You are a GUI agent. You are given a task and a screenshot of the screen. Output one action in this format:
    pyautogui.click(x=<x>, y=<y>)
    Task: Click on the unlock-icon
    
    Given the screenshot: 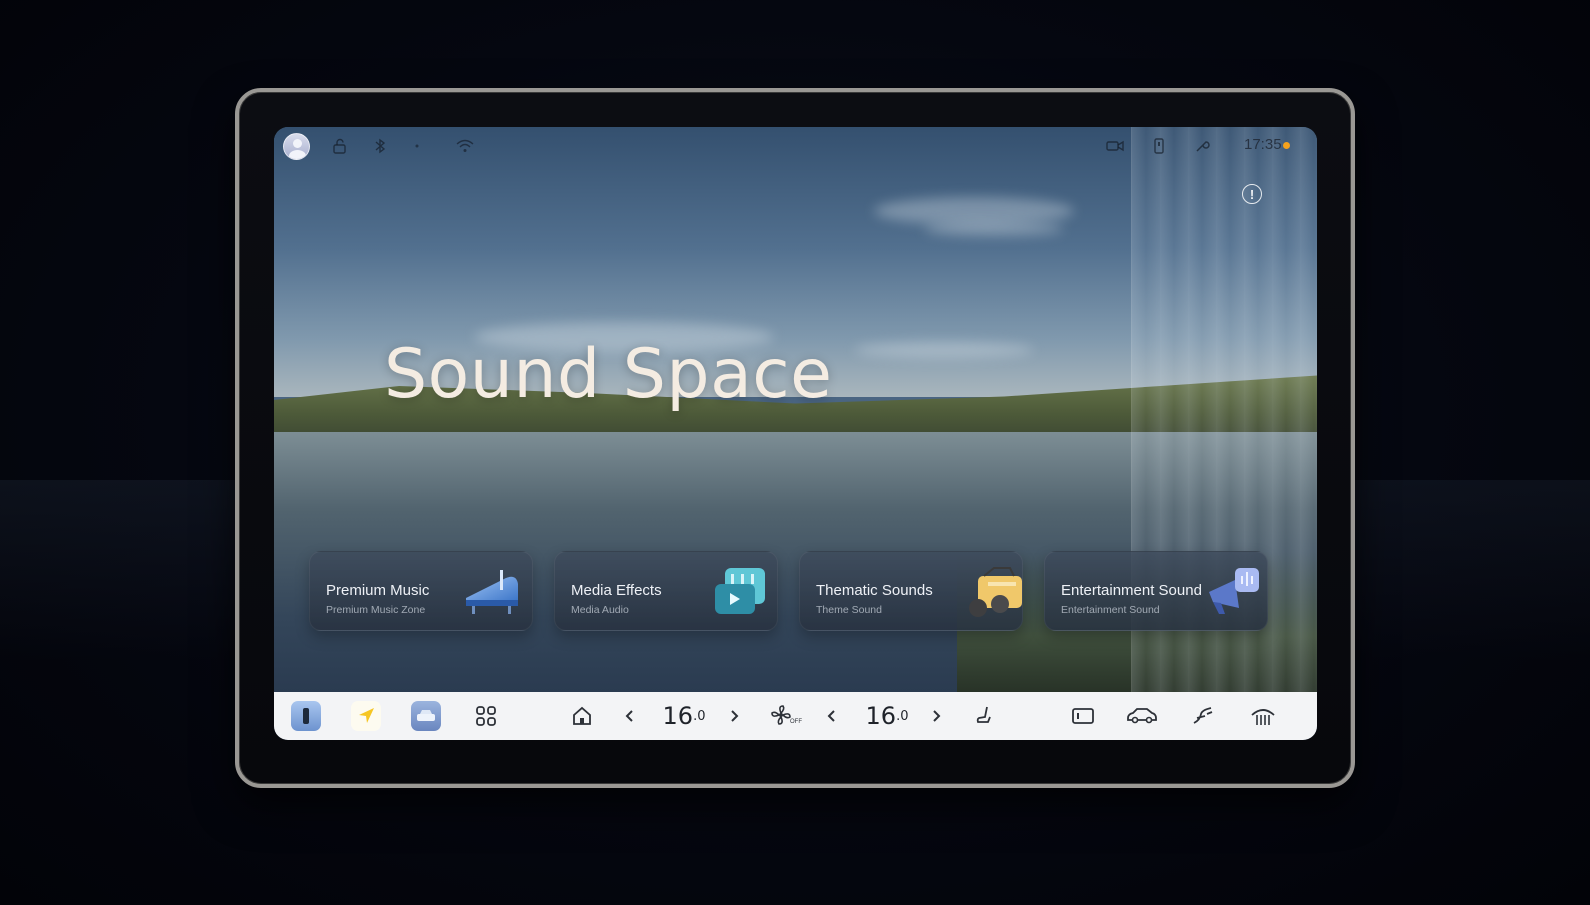 What is the action you would take?
    pyautogui.click(x=340, y=146)
    